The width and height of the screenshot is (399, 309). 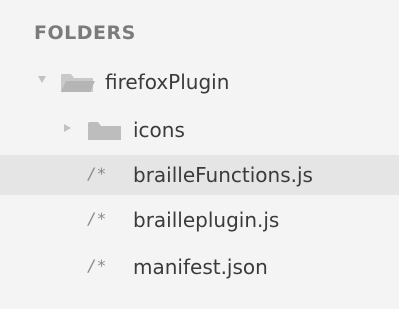 I want to click on tree-item-brailleplugin-js: /* brailleplugin.js, so click(x=199, y=220).